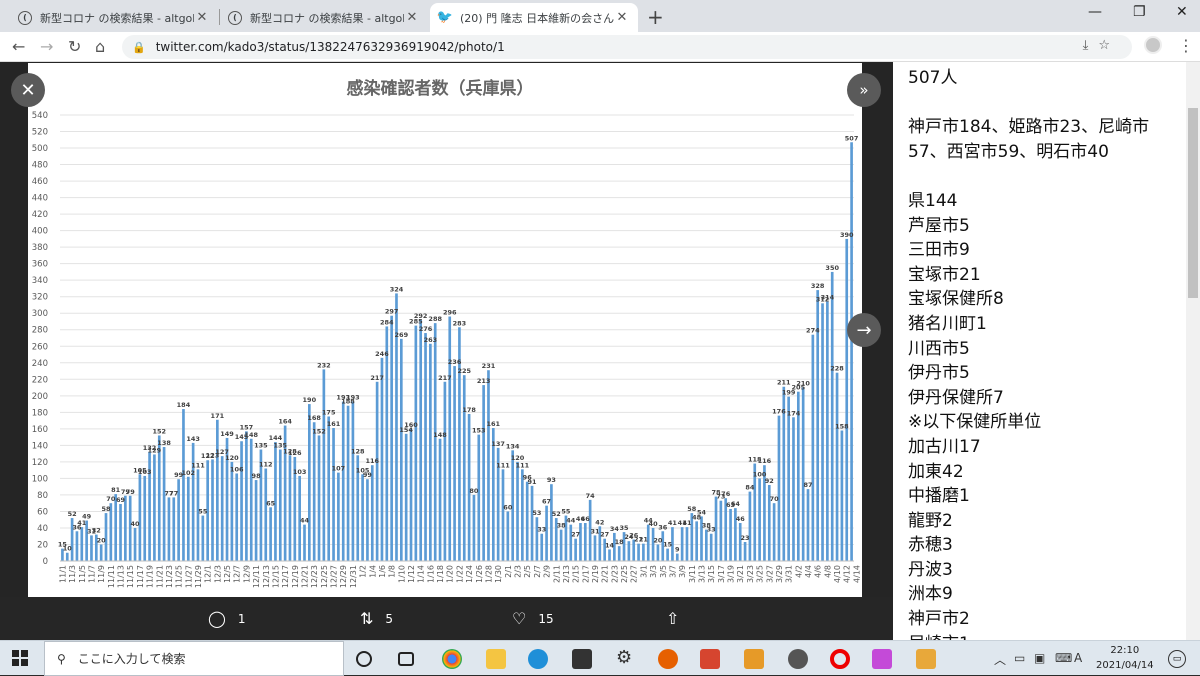  What do you see at coordinates (678, 618) in the screenshot?
I see `share-button: ⇧` at bounding box center [678, 618].